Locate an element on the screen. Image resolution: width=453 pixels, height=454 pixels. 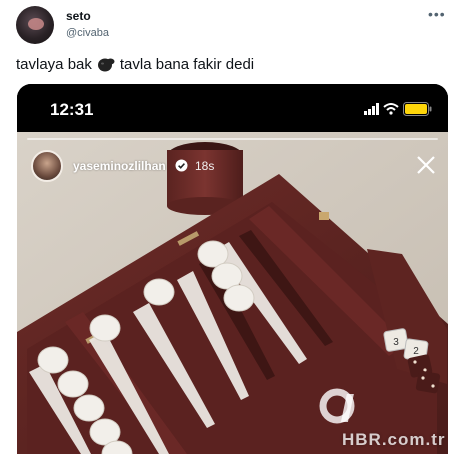
user-handle: @civaba is located at coordinates (87, 33).